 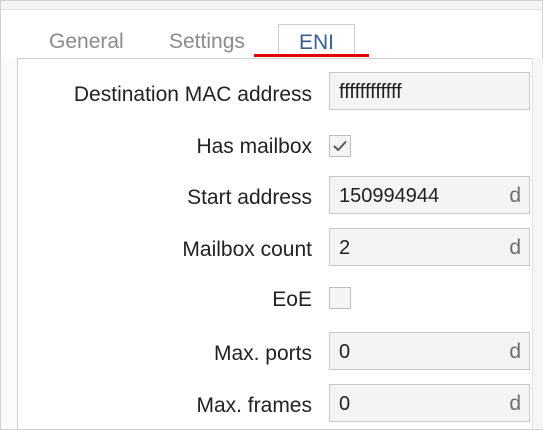 I want to click on max-frames-unit: d, so click(x=515, y=403).